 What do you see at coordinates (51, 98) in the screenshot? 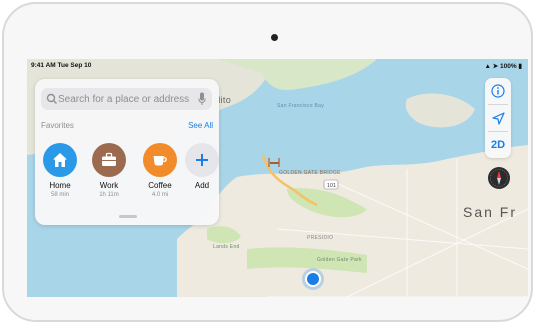
I see `search-icon` at bounding box center [51, 98].